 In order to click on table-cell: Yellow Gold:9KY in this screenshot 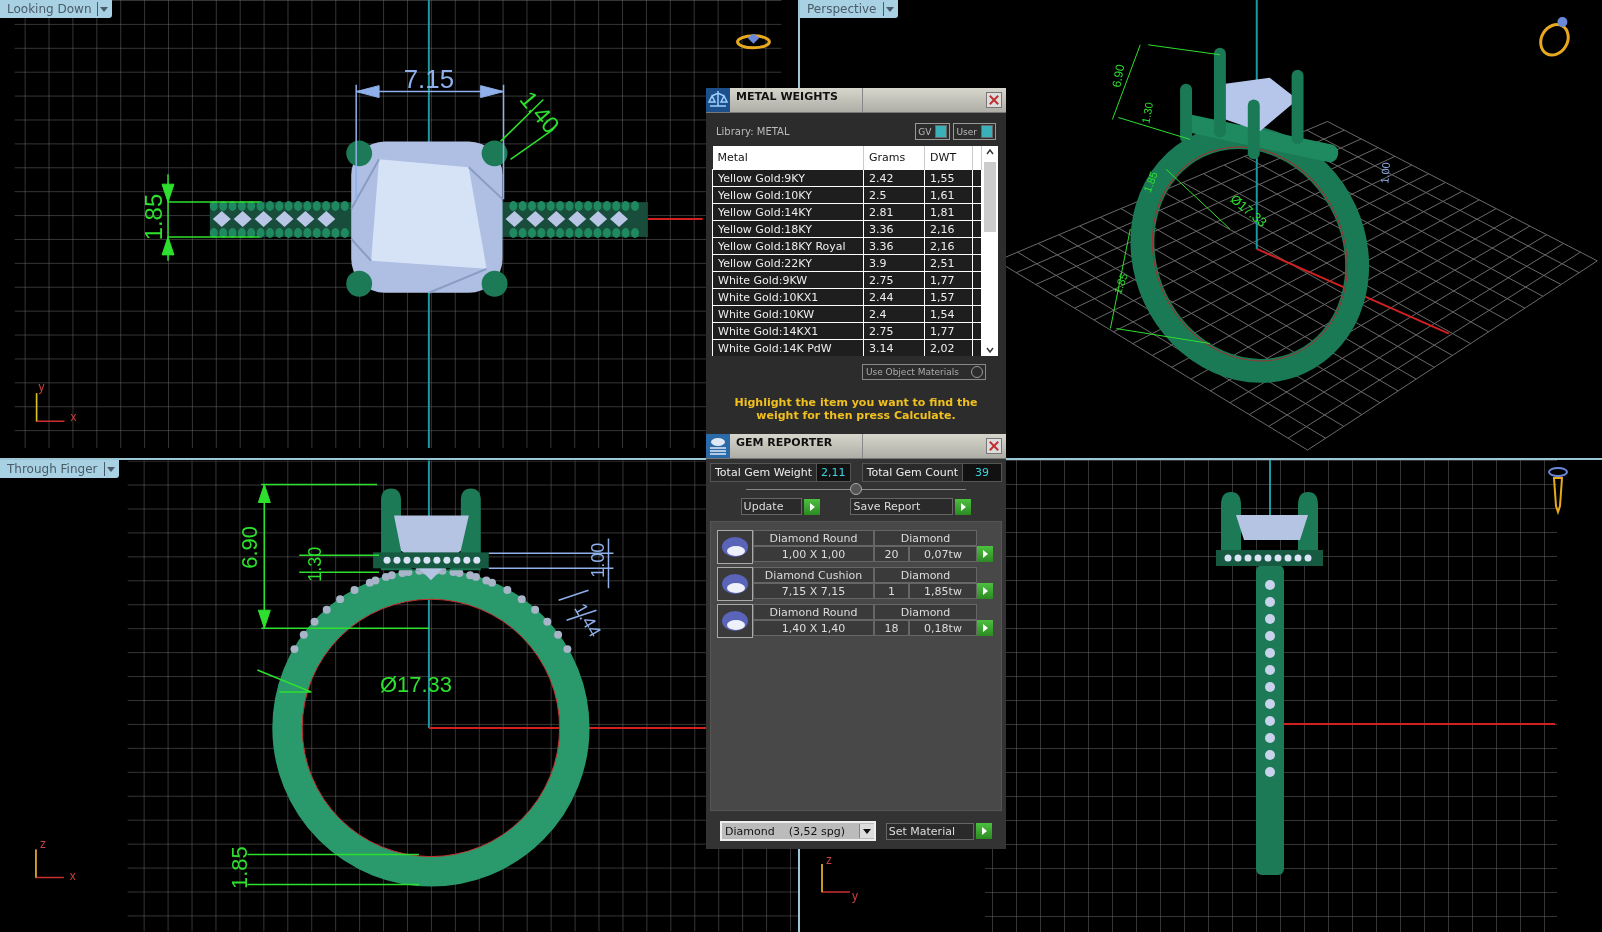, I will do `click(788, 178)`.